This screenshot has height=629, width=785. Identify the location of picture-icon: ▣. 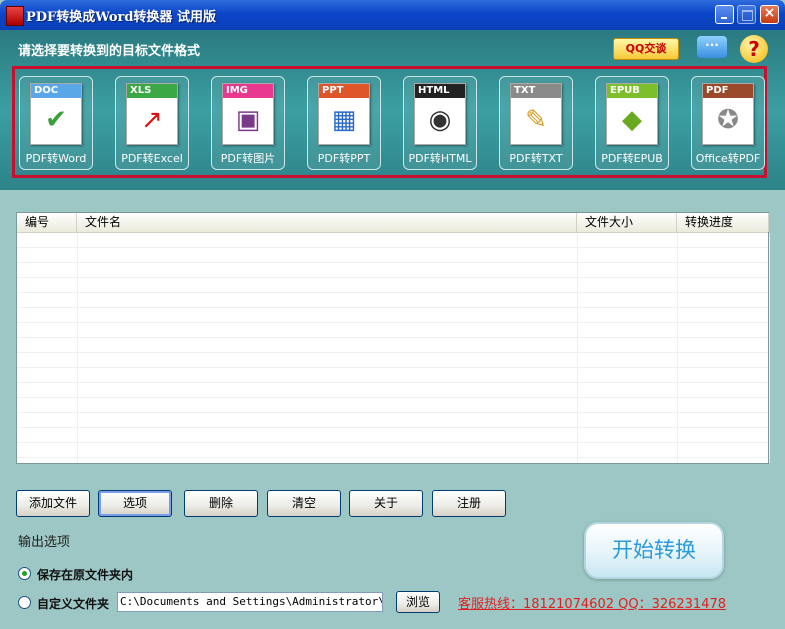
(248, 120).